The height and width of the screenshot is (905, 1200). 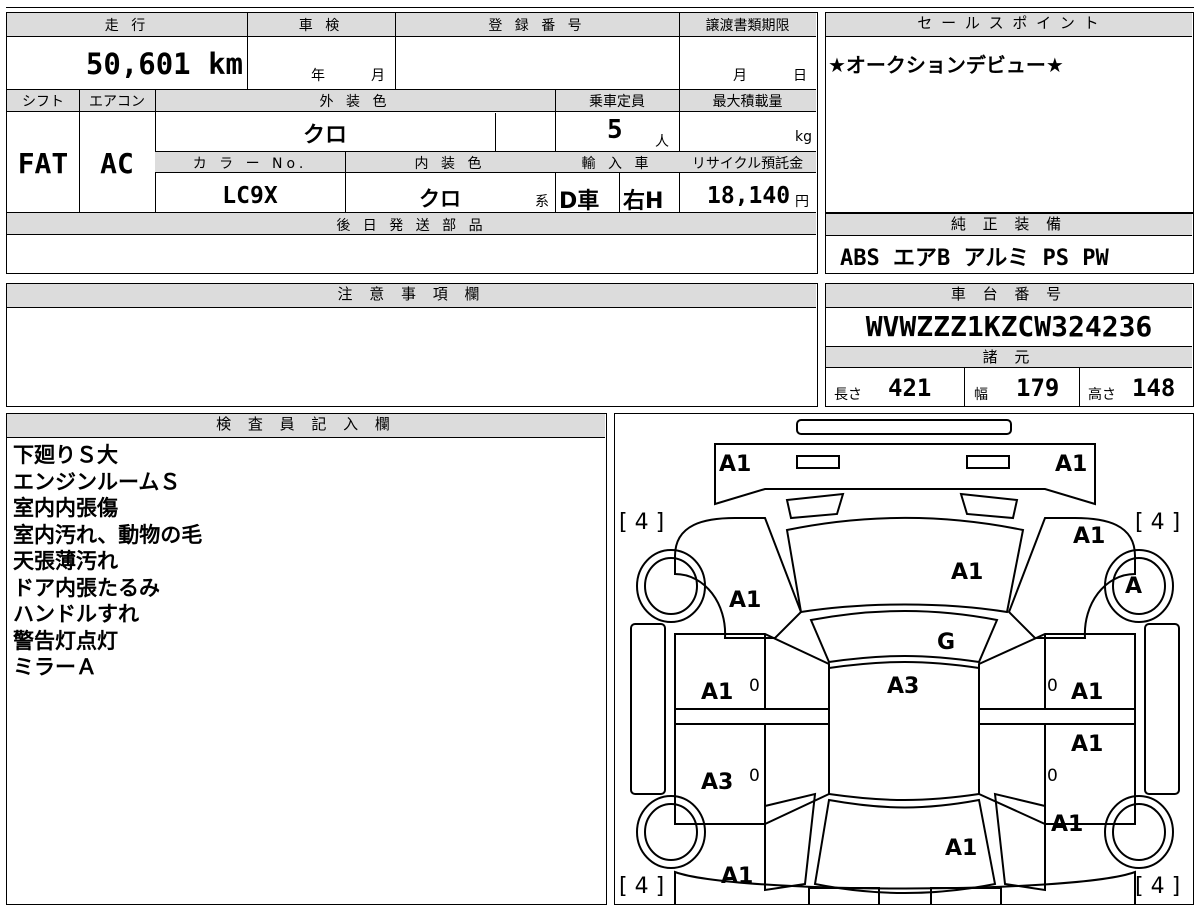 What do you see at coordinates (43, 163) in the screenshot?
I see `shift-value: FAT` at bounding box center [43, 163].